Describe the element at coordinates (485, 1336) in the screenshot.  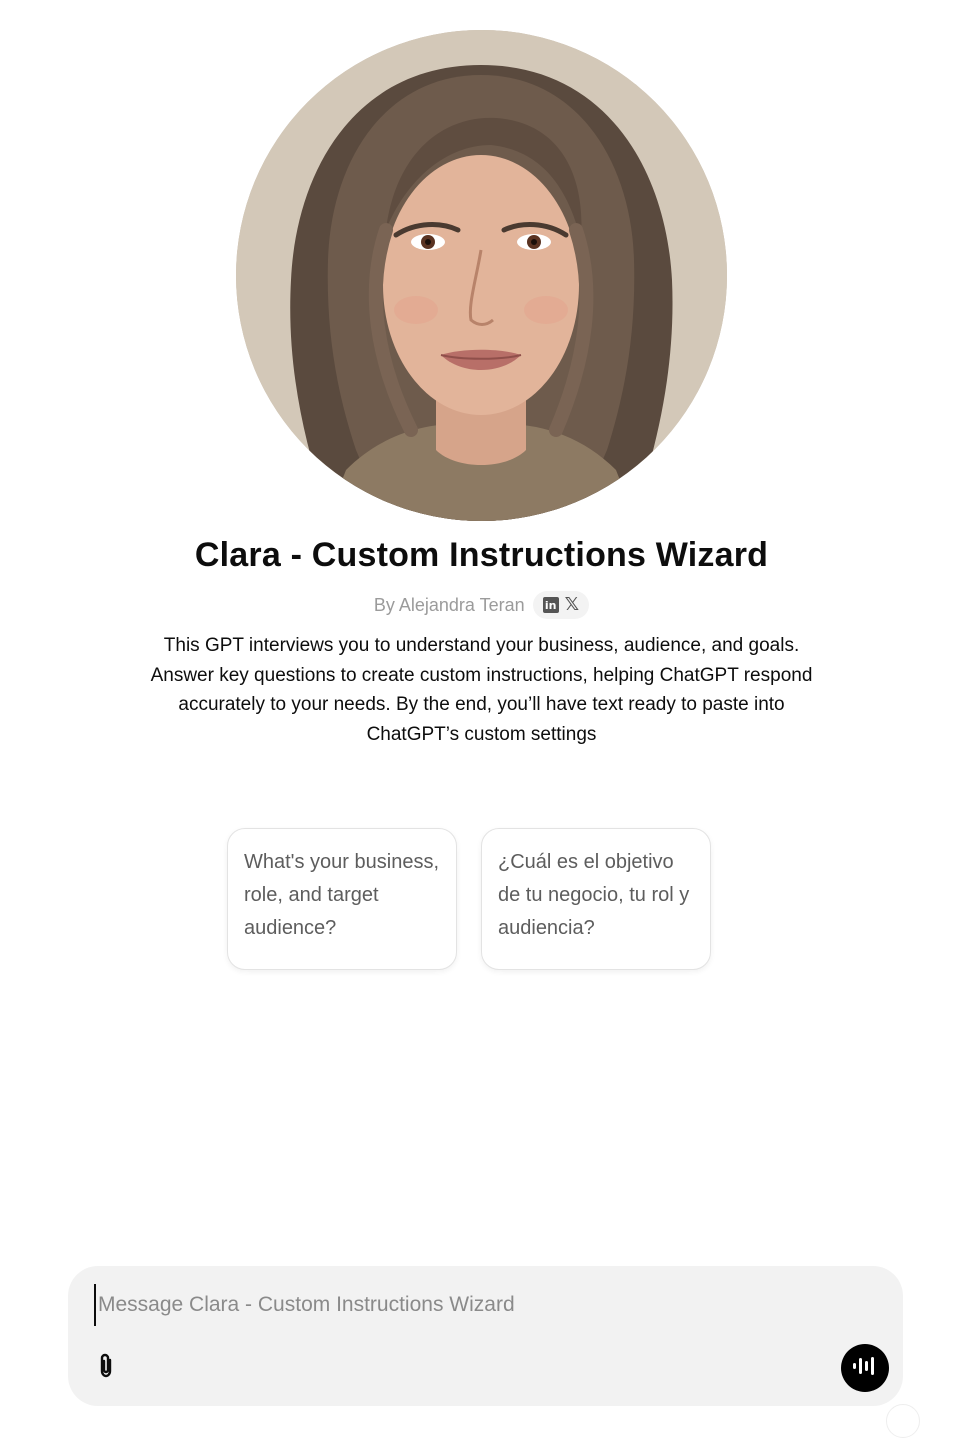
I see `message-composer` at that location.